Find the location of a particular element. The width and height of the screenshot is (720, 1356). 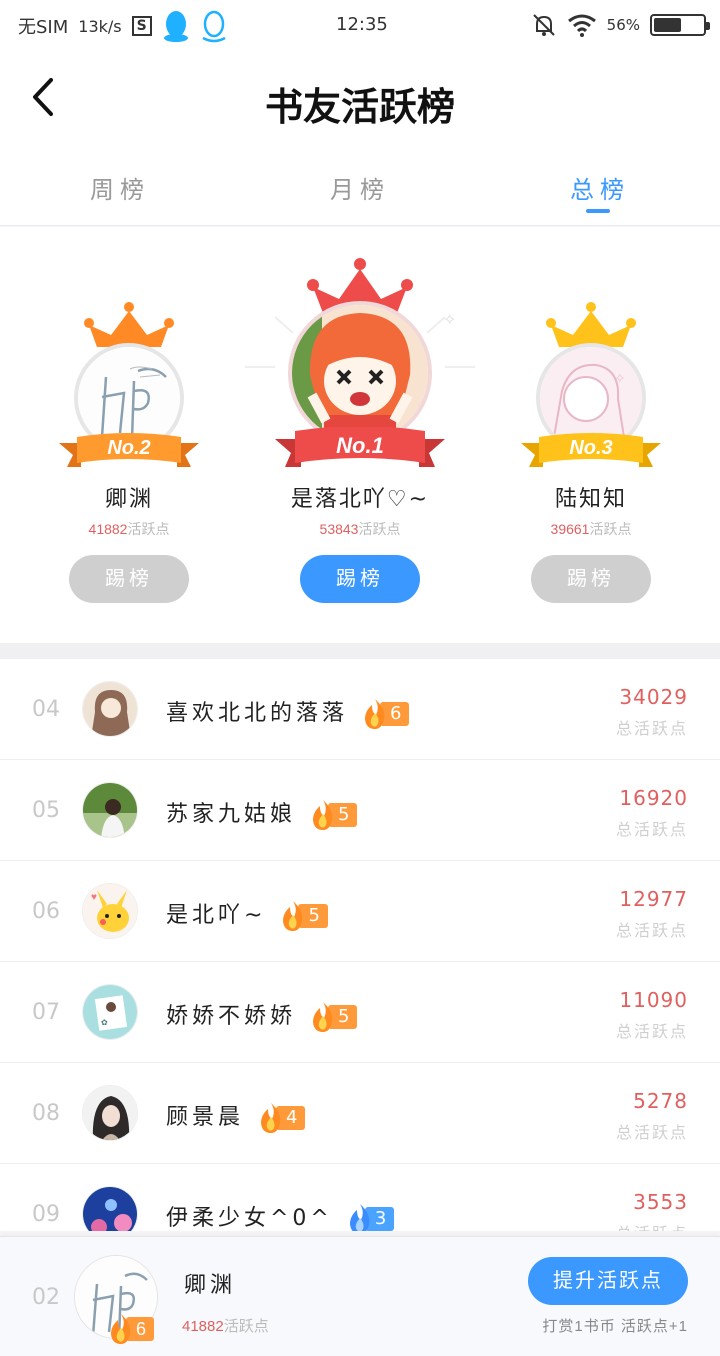

rank-number: 07 is located at coordinates (46, 1012).